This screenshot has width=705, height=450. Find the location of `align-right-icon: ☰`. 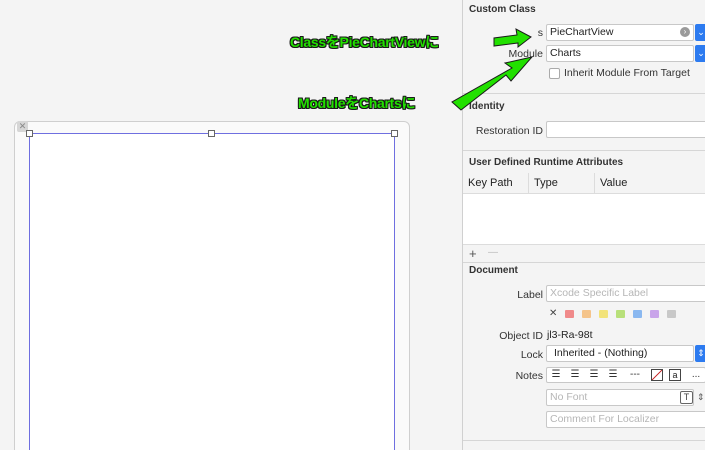

align-right-icon: ☰ is located at coordinates (594, 375).